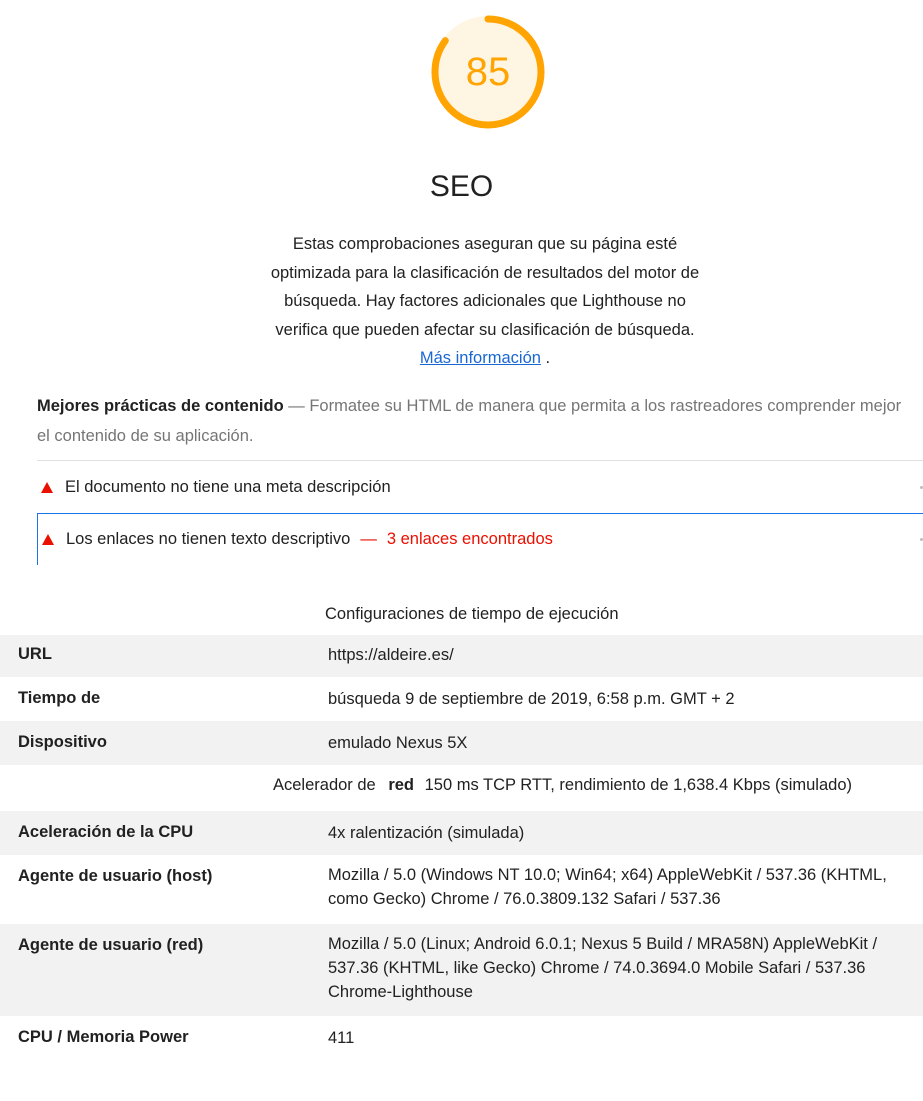 Image resolution: width=923 pixels, height=1101 pixels. Describe the element at coordinates (469, 539) in the screenshot. I see `audit-display-value: 3 enlaces encontrados` at that location.